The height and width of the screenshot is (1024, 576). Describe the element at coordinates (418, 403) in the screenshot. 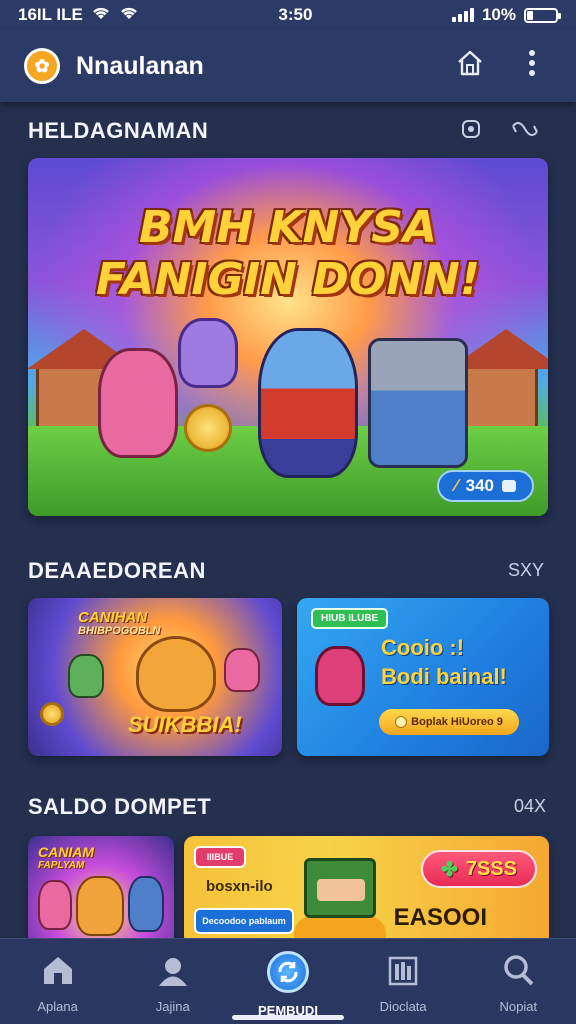

I see `robot-character` at that location.